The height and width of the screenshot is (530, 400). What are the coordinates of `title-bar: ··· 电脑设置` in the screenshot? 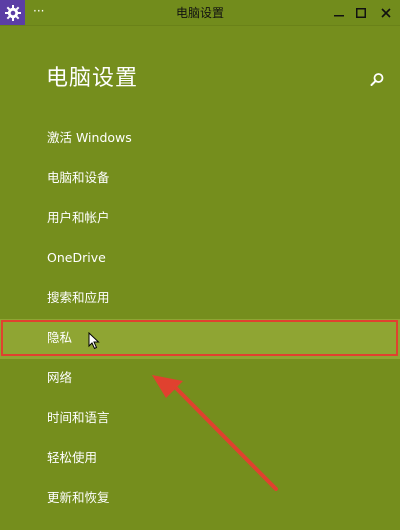 It's located at (200, 13).